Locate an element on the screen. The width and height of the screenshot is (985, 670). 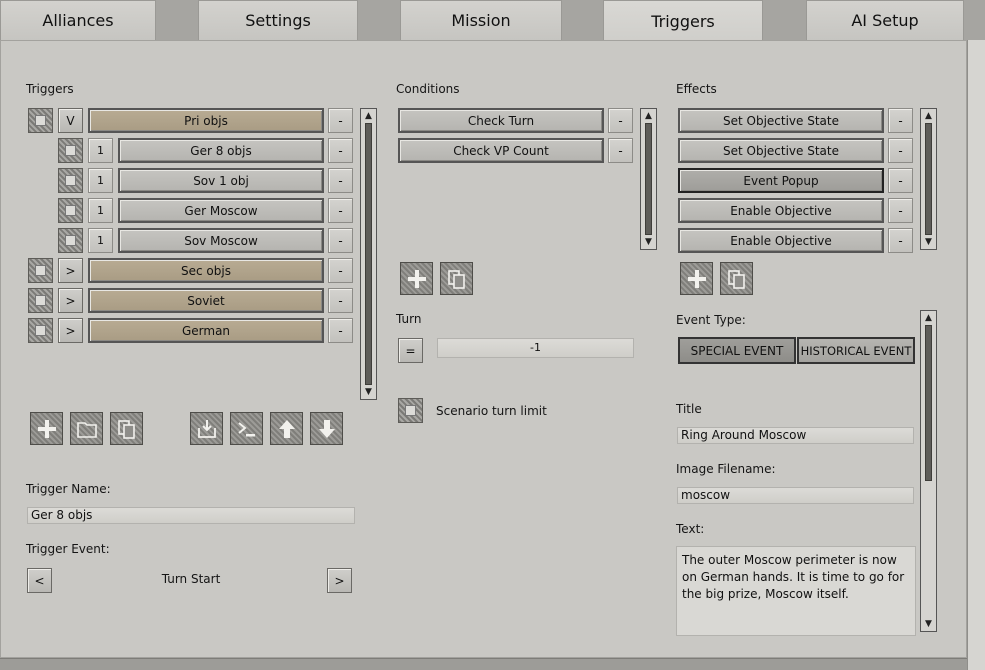
conditions-heading: Conditions is located at coordinates (428, 89).